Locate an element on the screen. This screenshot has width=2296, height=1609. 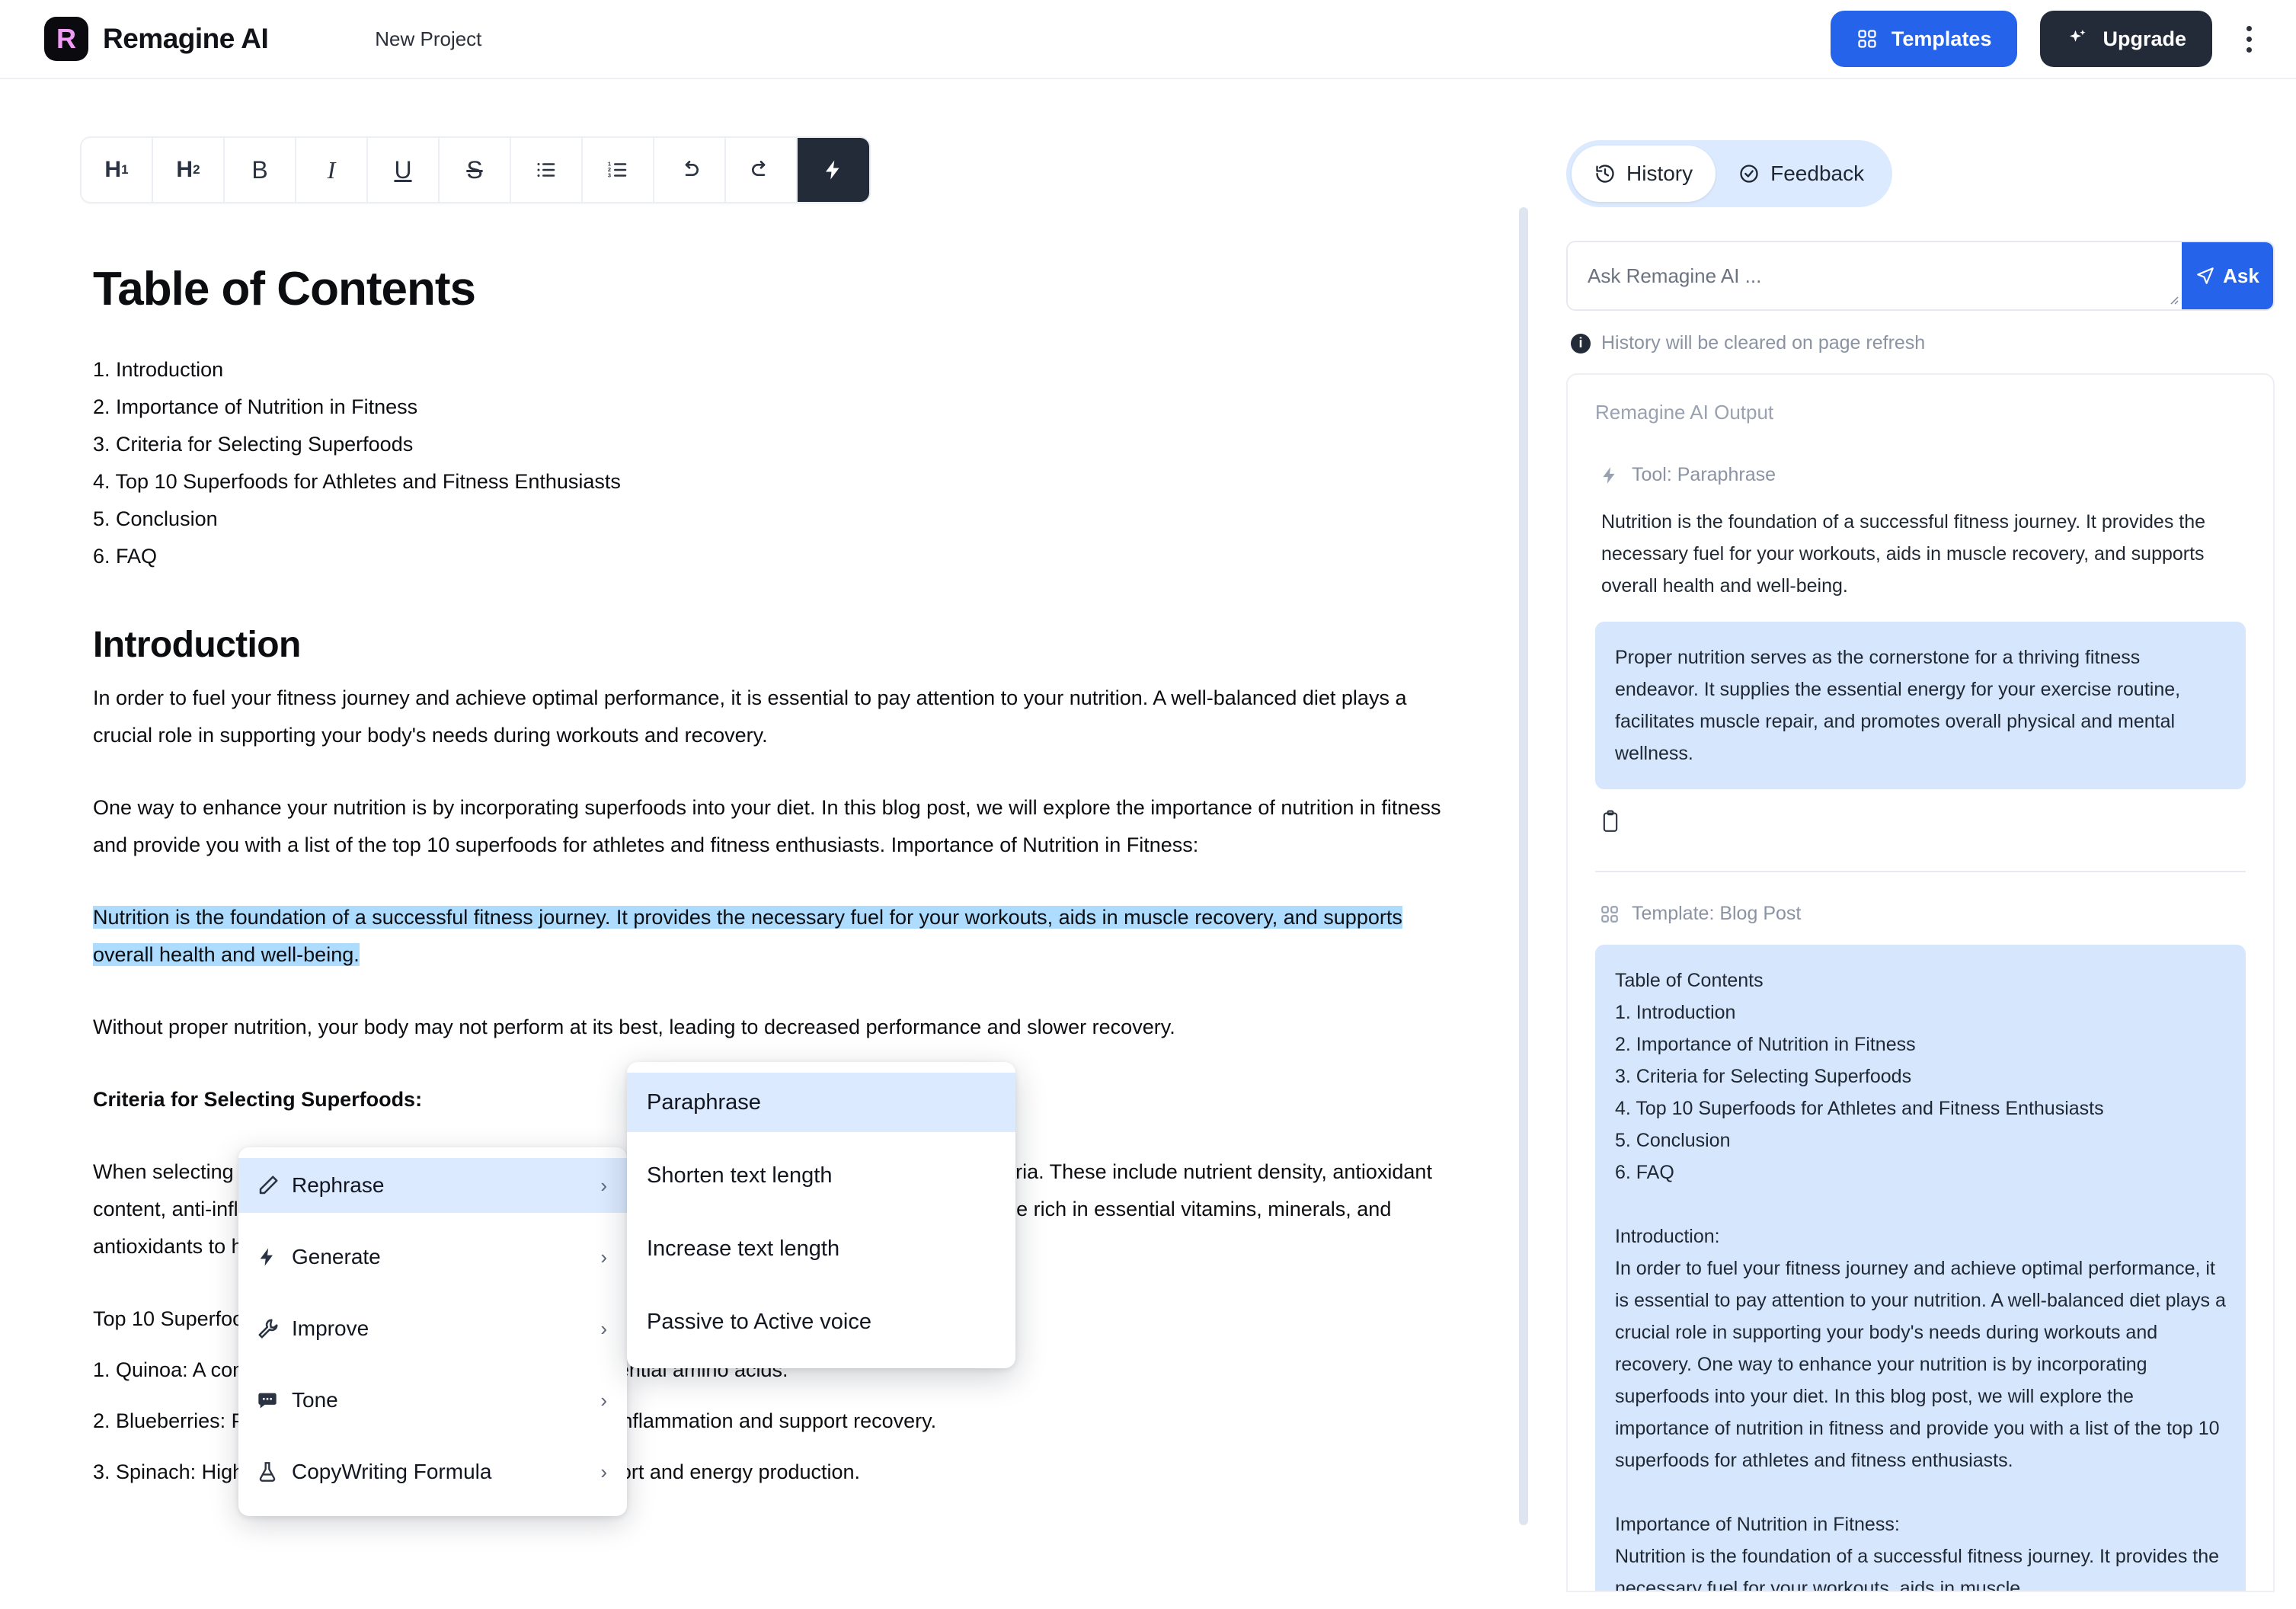
more-options-icon is located at coordinates (2248, 39).